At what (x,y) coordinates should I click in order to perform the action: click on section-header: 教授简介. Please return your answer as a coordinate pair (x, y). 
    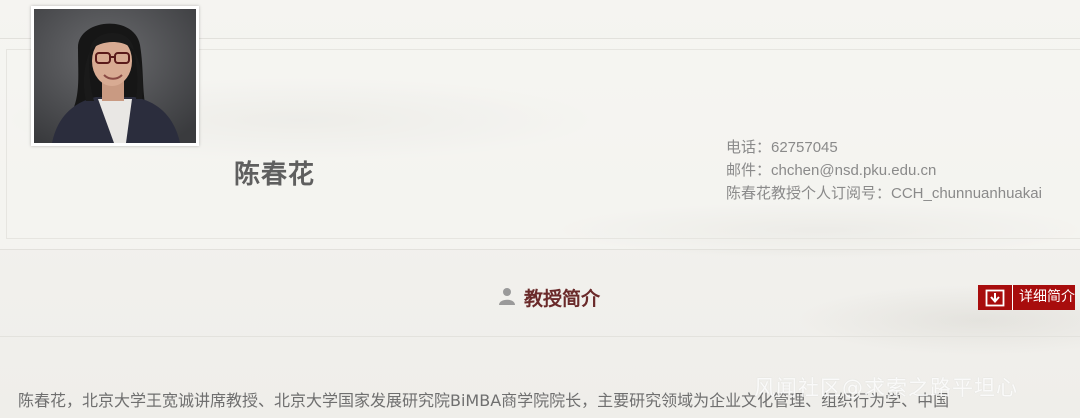
    Looking at the image, I should click on (549, 297).